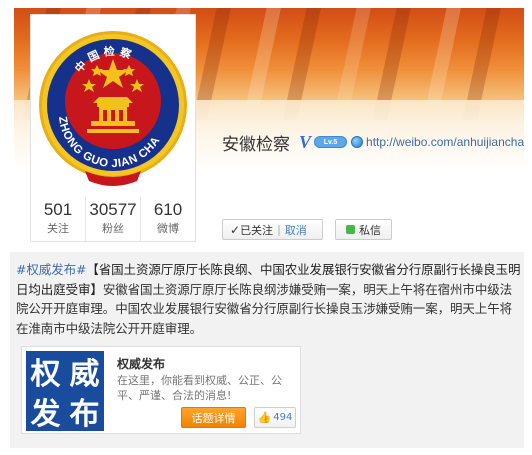 The height and width of the screenshot is (455, 532). I want to click on verified-icon: V, so click(305, 142).